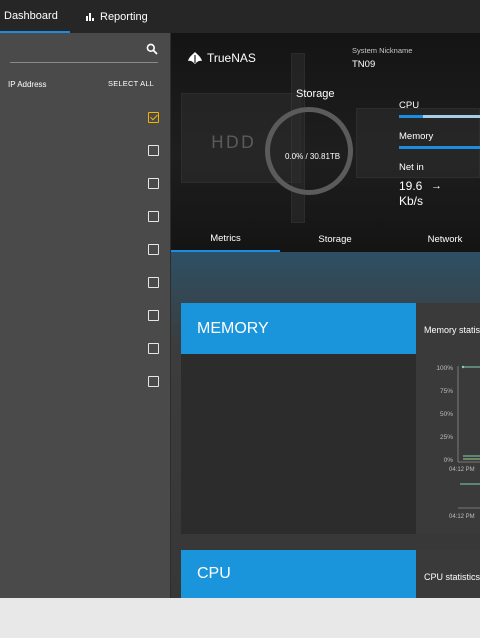  What do you see at coordinates (335, 239) in the screenshot?
I see `tab-storage: Storage` at bounding box center [335, 239].